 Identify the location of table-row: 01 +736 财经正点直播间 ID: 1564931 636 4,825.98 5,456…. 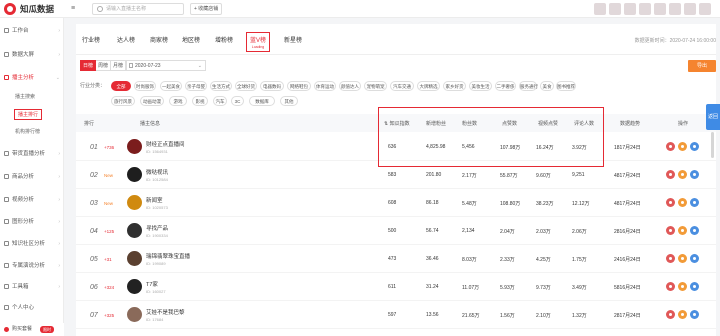
(396, 147).